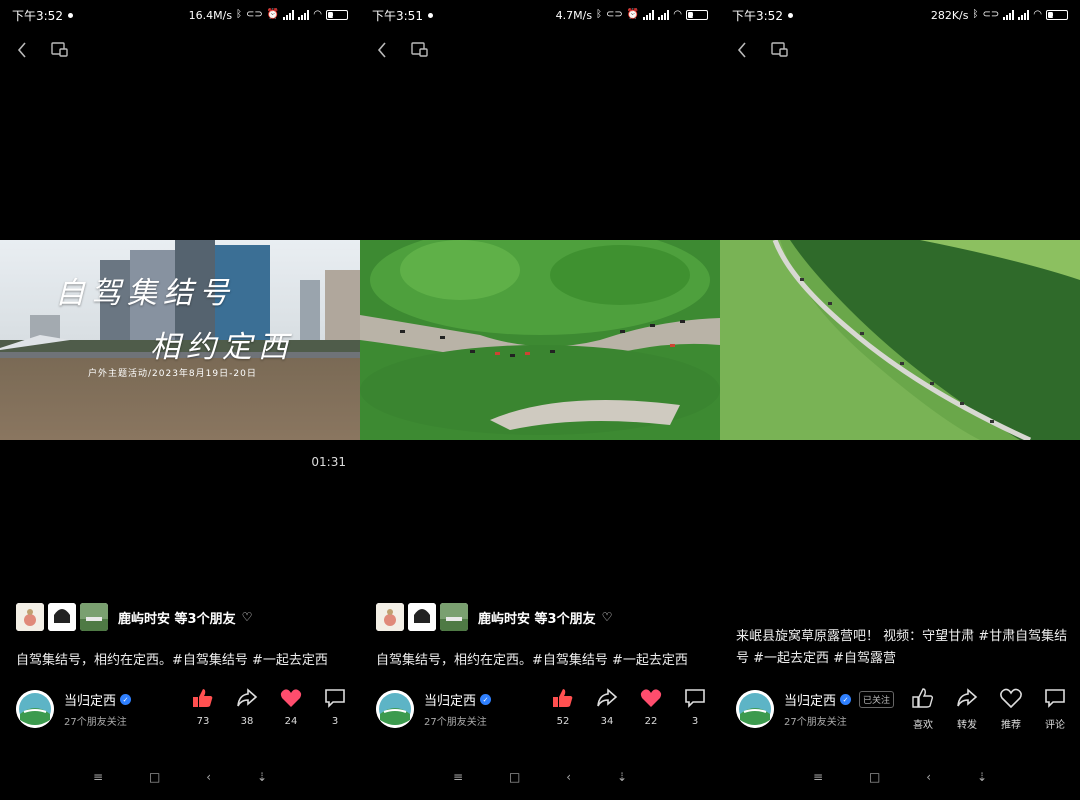  I want to click on status-time: 下午3:51, so click(397, 15).